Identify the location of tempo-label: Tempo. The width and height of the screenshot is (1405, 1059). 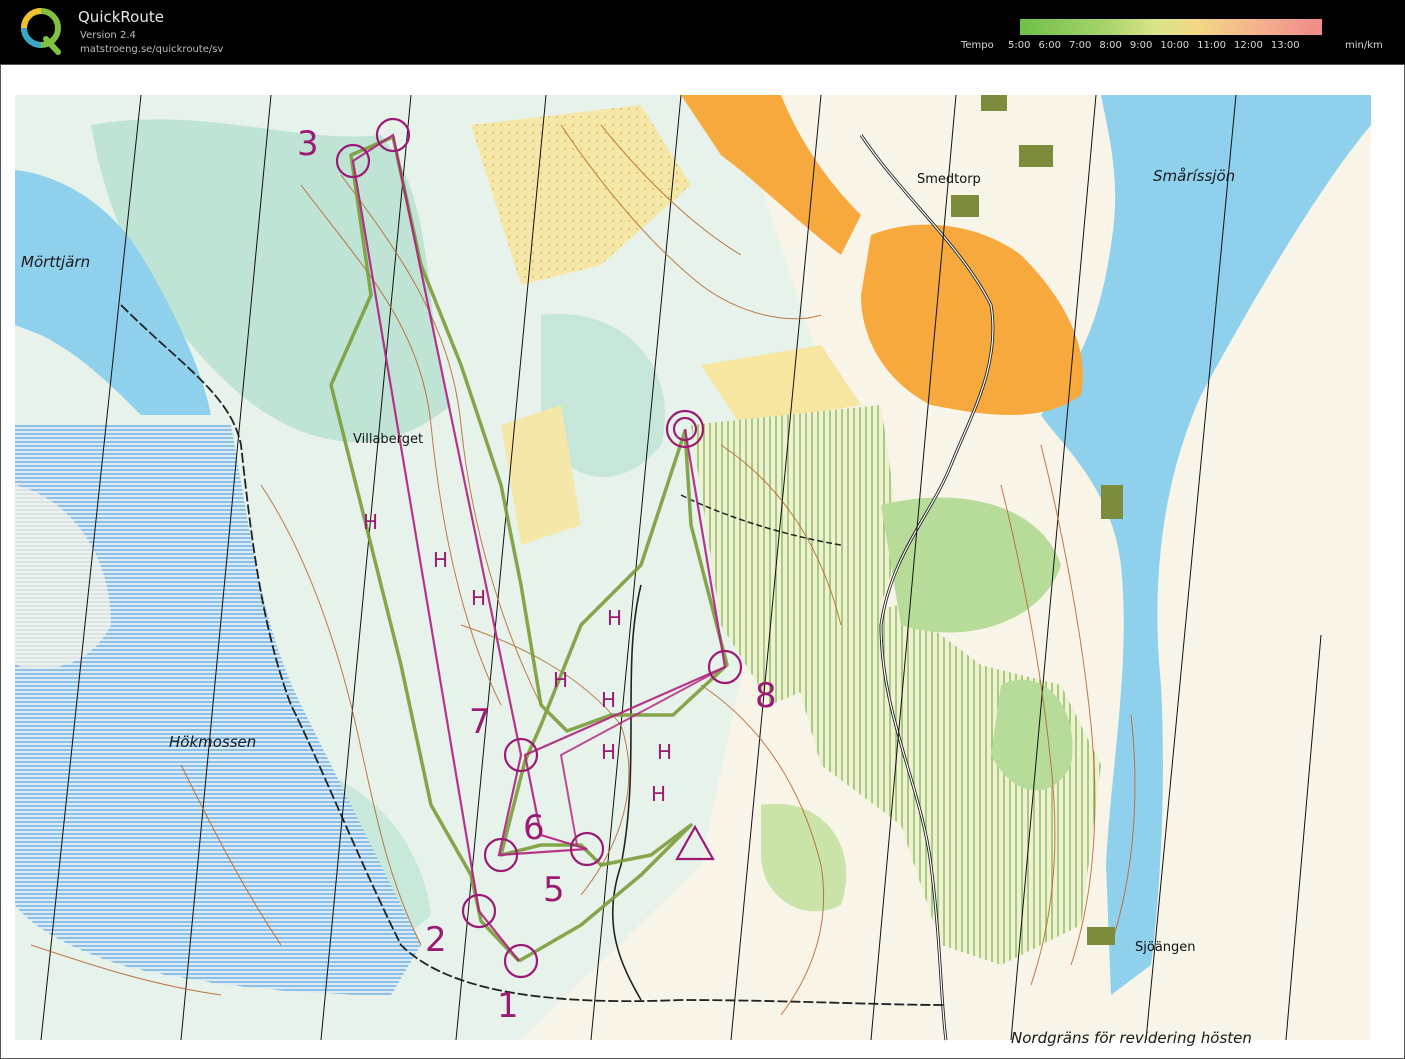
(977, 45).